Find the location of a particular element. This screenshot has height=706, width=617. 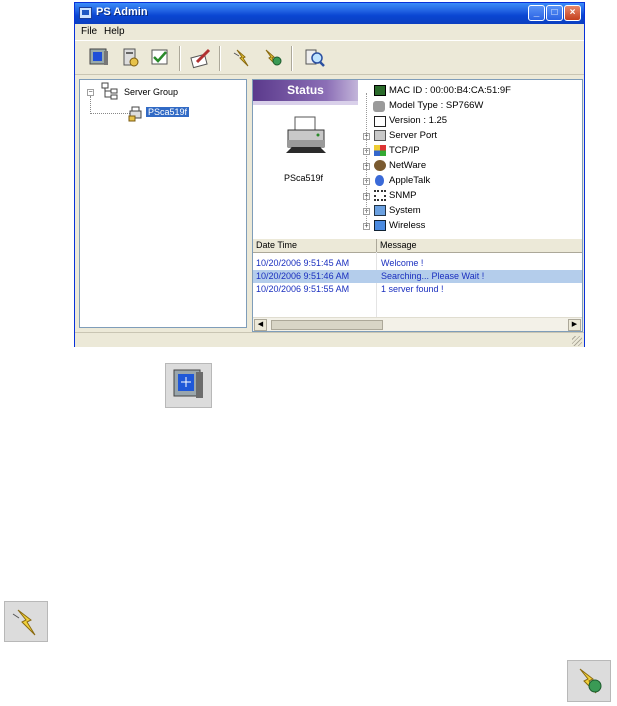

scroll-thumb is located at coordinates (327, 325).